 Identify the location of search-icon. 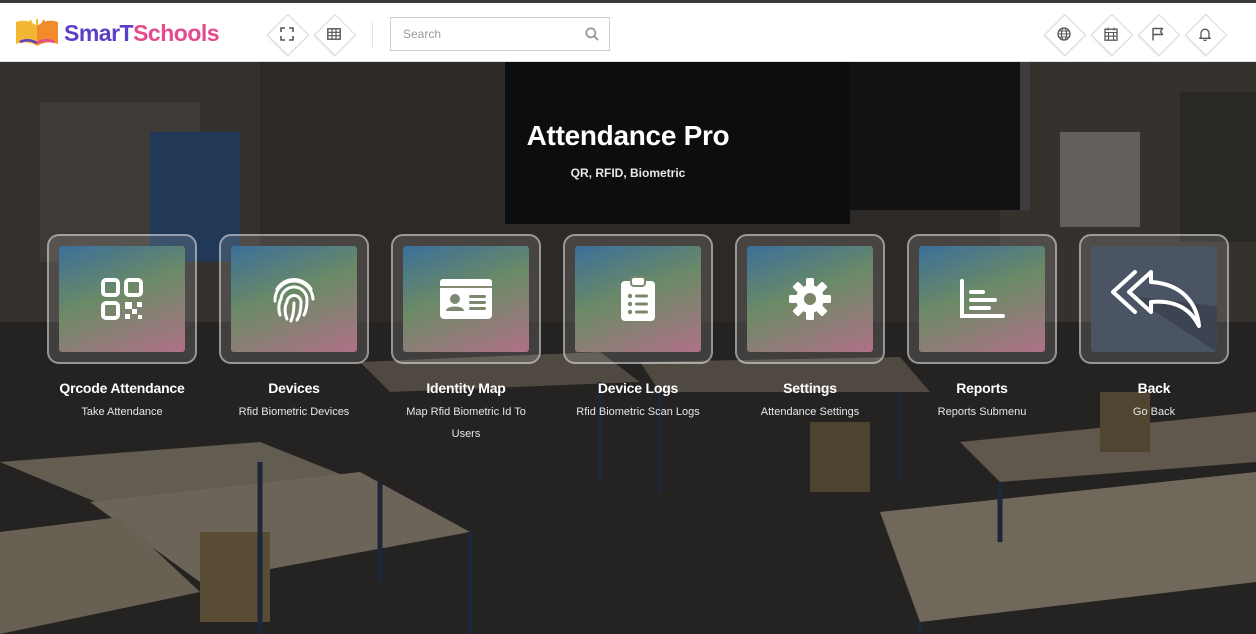
(592, 34).